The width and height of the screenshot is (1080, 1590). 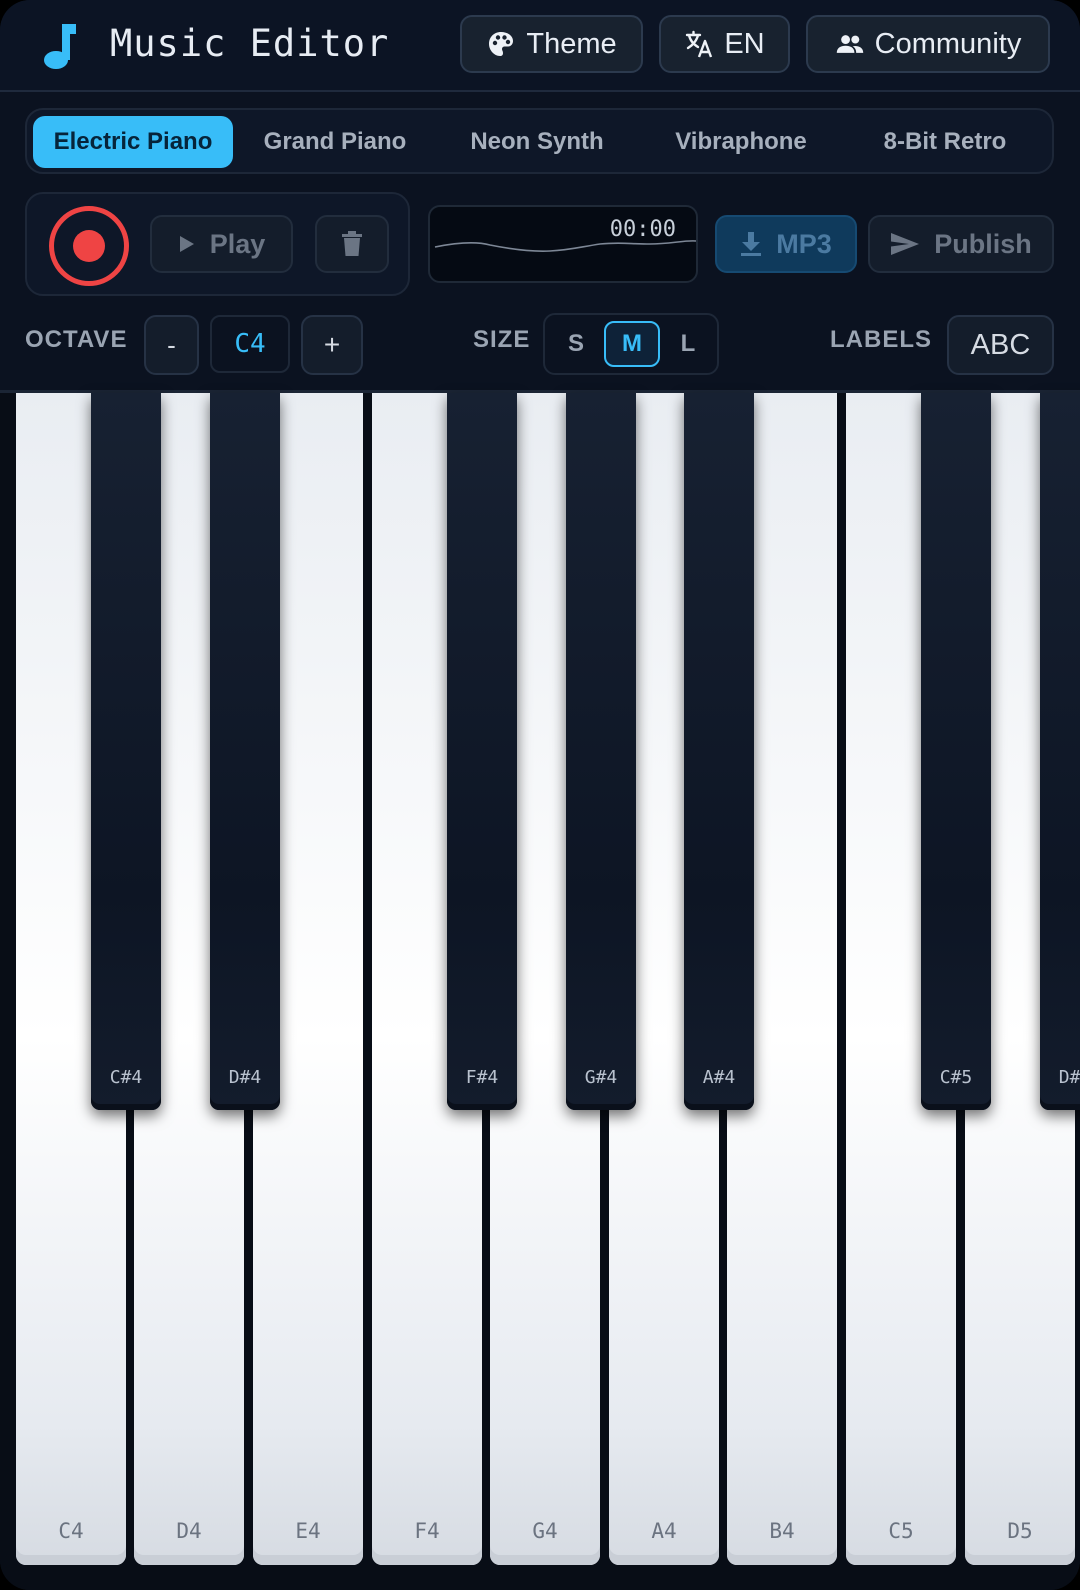 What do you see at coordinates (849, 44) in the screenshot?
I see `people-icon` at bounding box center [849, 44].